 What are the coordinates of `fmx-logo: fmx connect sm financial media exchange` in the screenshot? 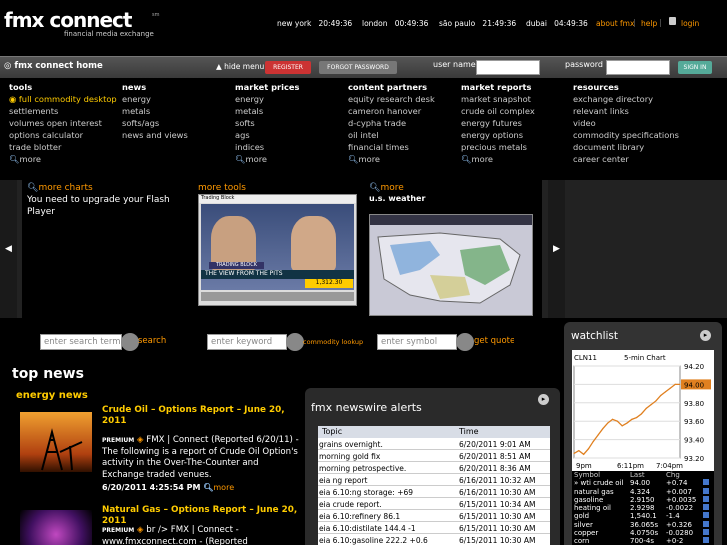 It's located at (84, 23).